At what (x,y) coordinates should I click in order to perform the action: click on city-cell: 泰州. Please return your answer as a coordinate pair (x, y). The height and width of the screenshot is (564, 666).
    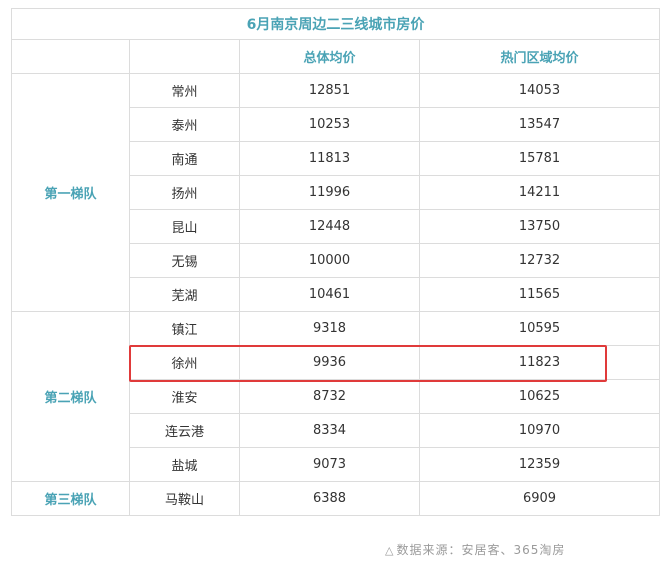
    Looking at the image, I should click on (184, 124).